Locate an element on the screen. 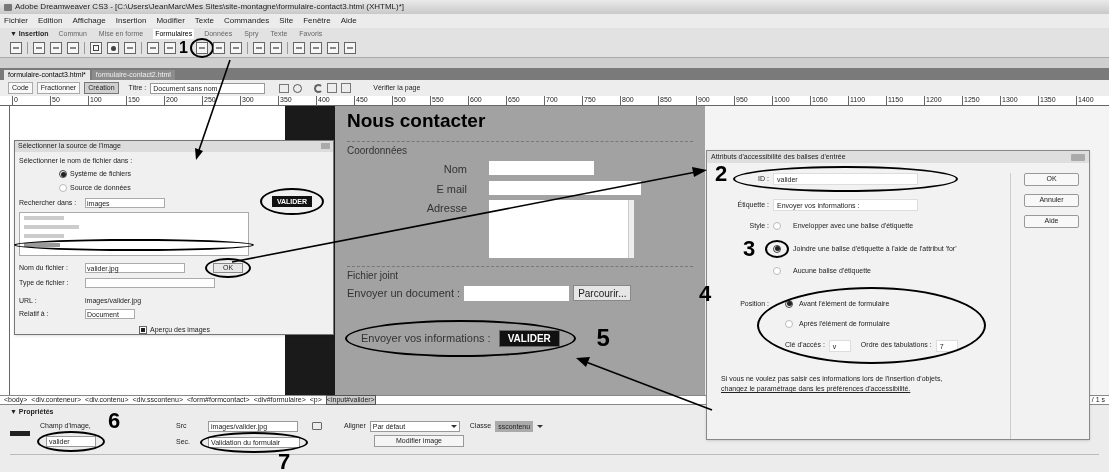  menu-item: Insertion is located at coordinates (131, 21).